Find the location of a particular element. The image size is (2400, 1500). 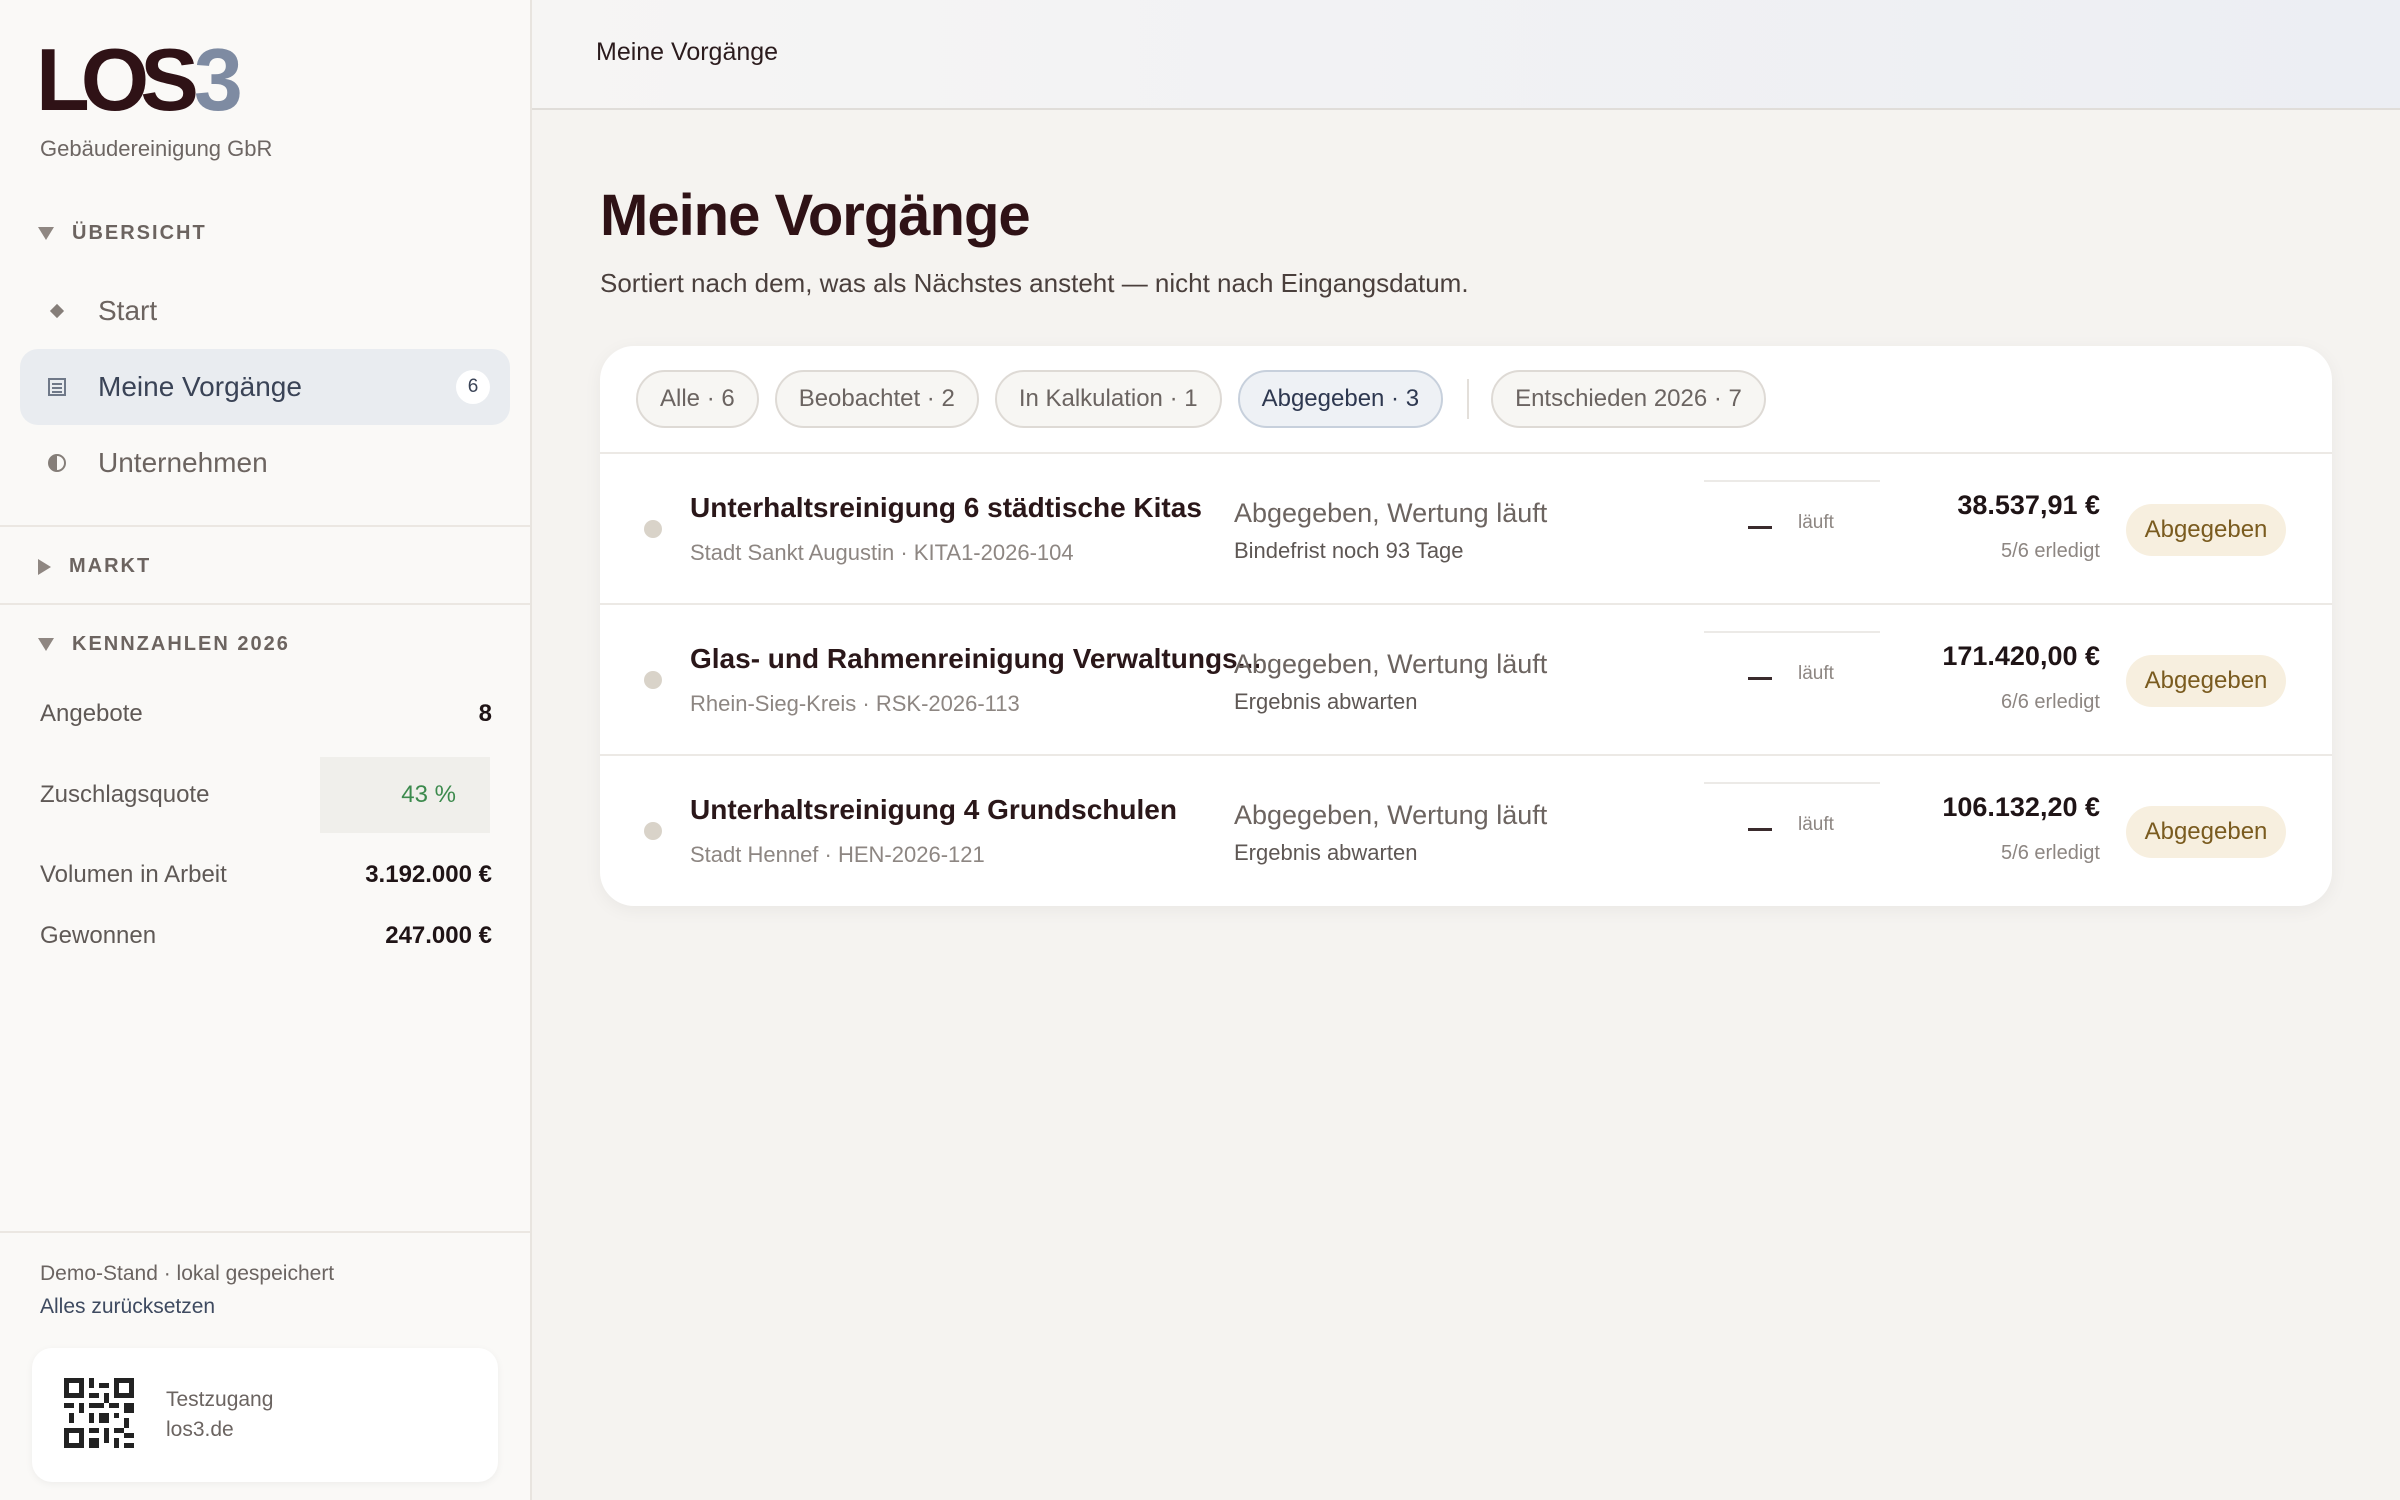

section-header-markt: MARKT is located at coordinates (94, 566).